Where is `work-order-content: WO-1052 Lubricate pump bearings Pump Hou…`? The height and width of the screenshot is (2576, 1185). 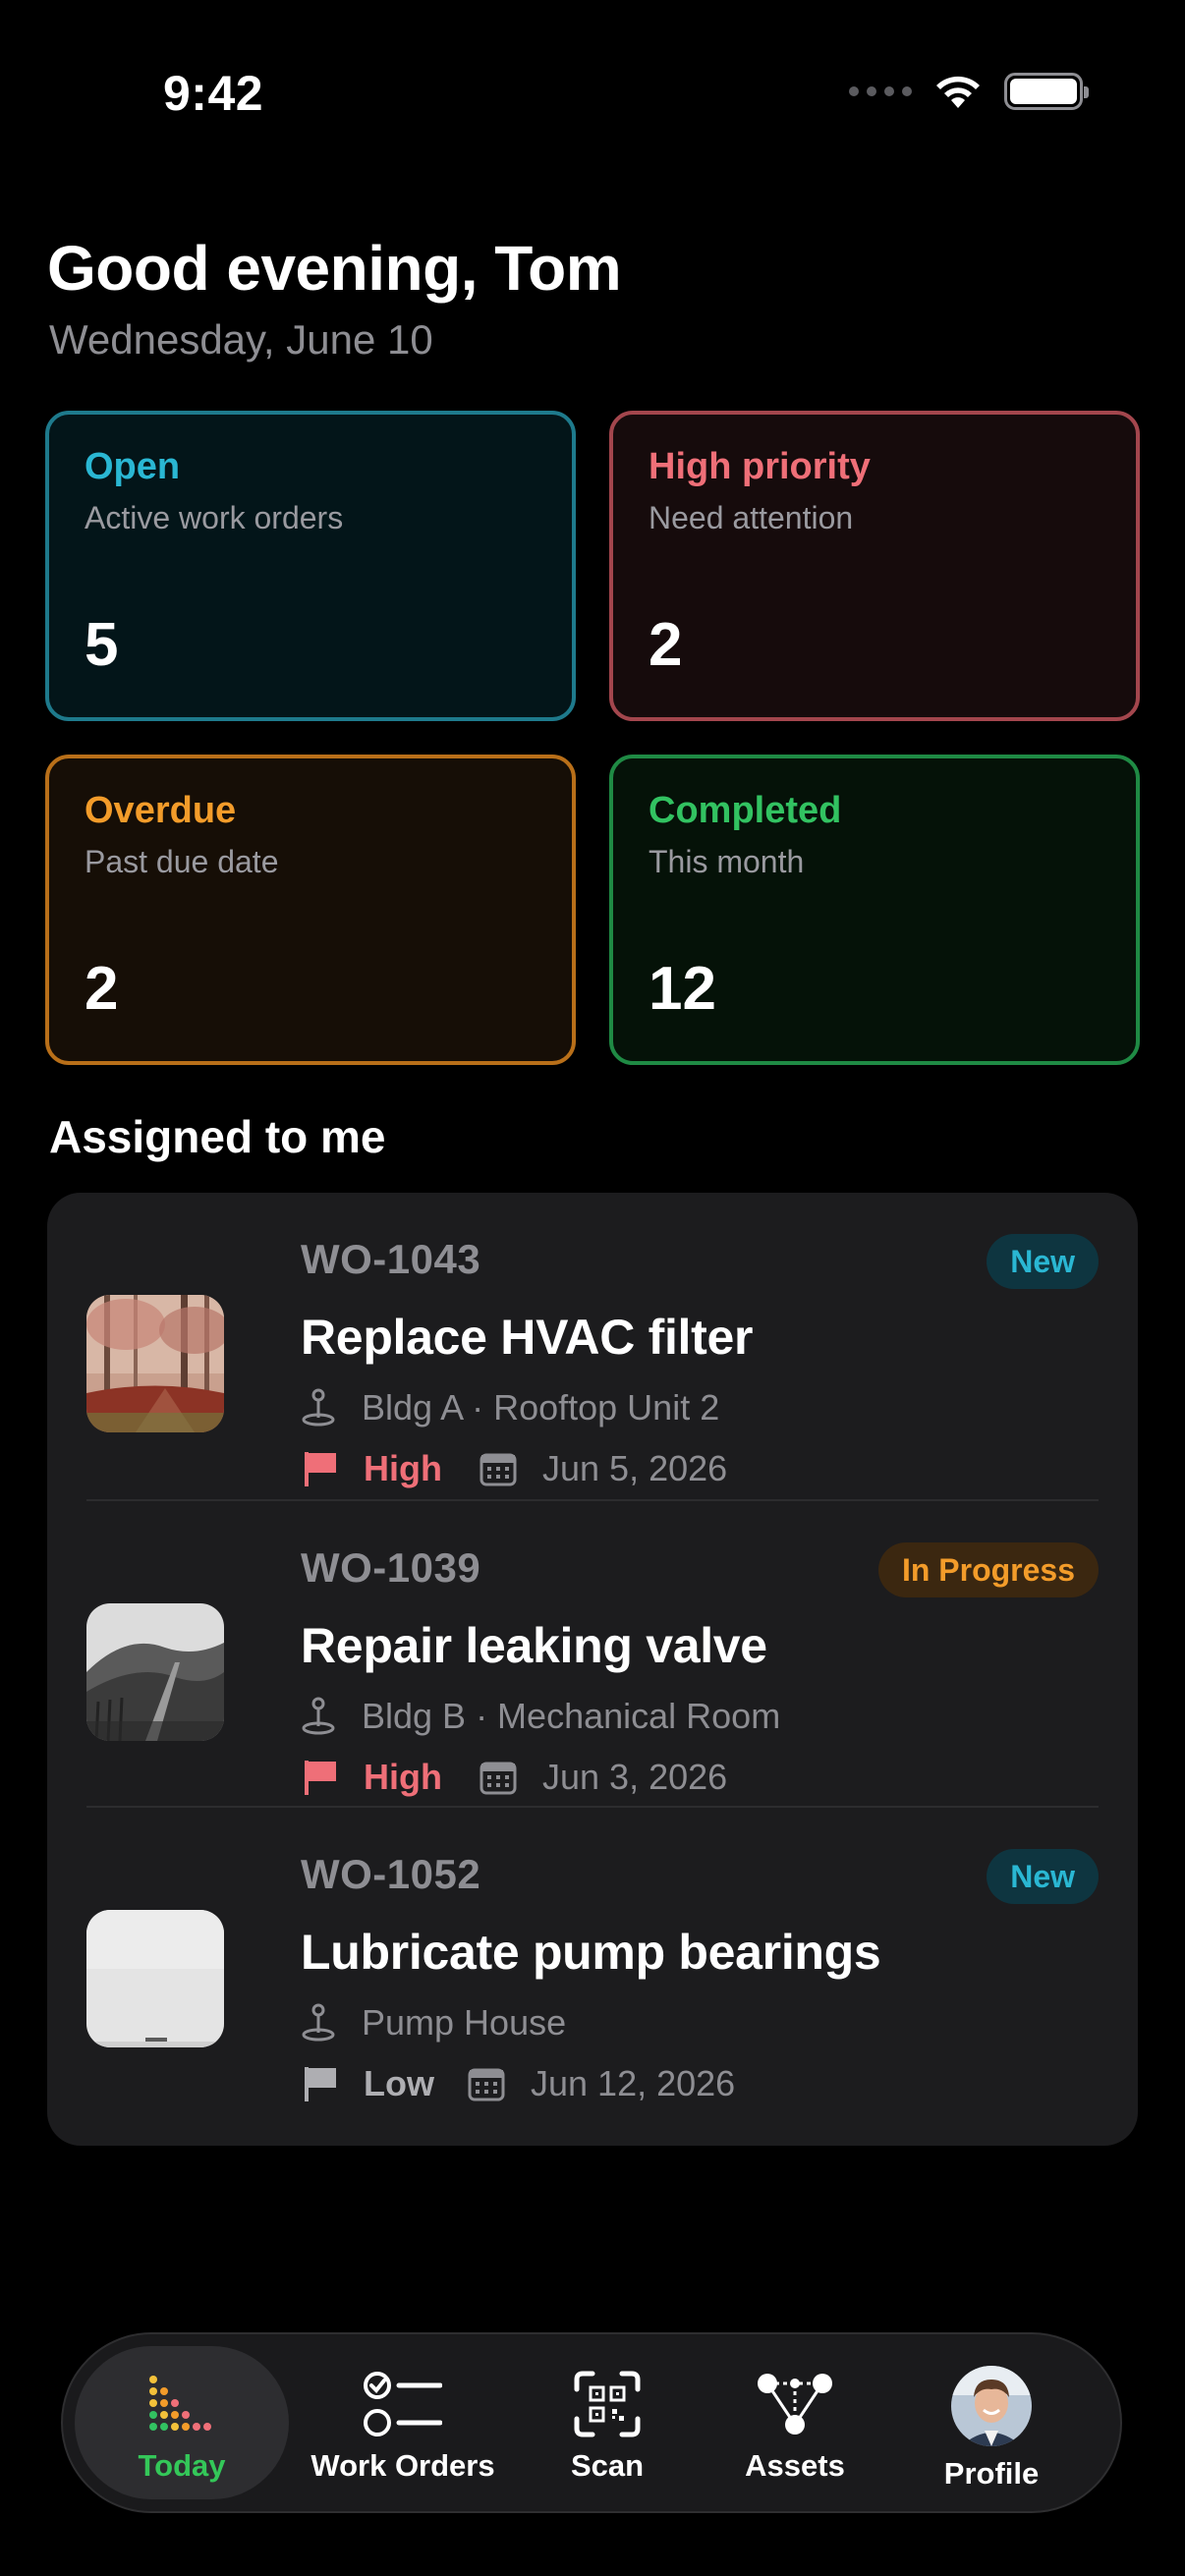
work-order-content: WO-1052 Lubricate pump bearings Pump Hou… is located at coordinates (700, 1977).